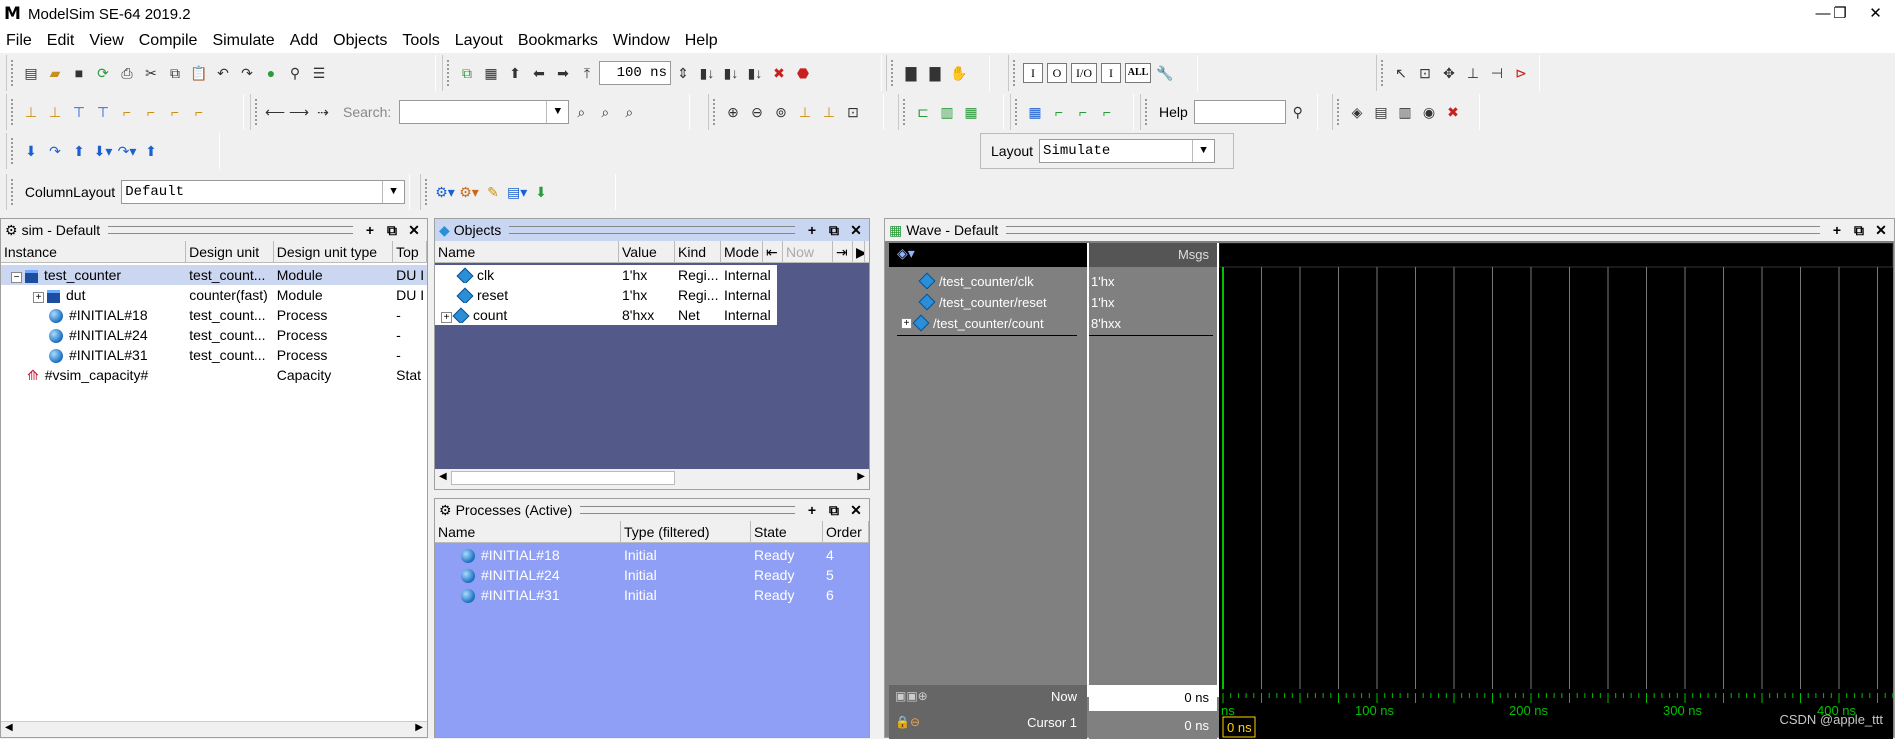 The height and width of the screenshot is (739, 1895). What do you see at coordinates (214, 355) in the screenshot?
I see `table-row: #INITIAL#31 test_count... Process -` at bounding box center [214, 355].